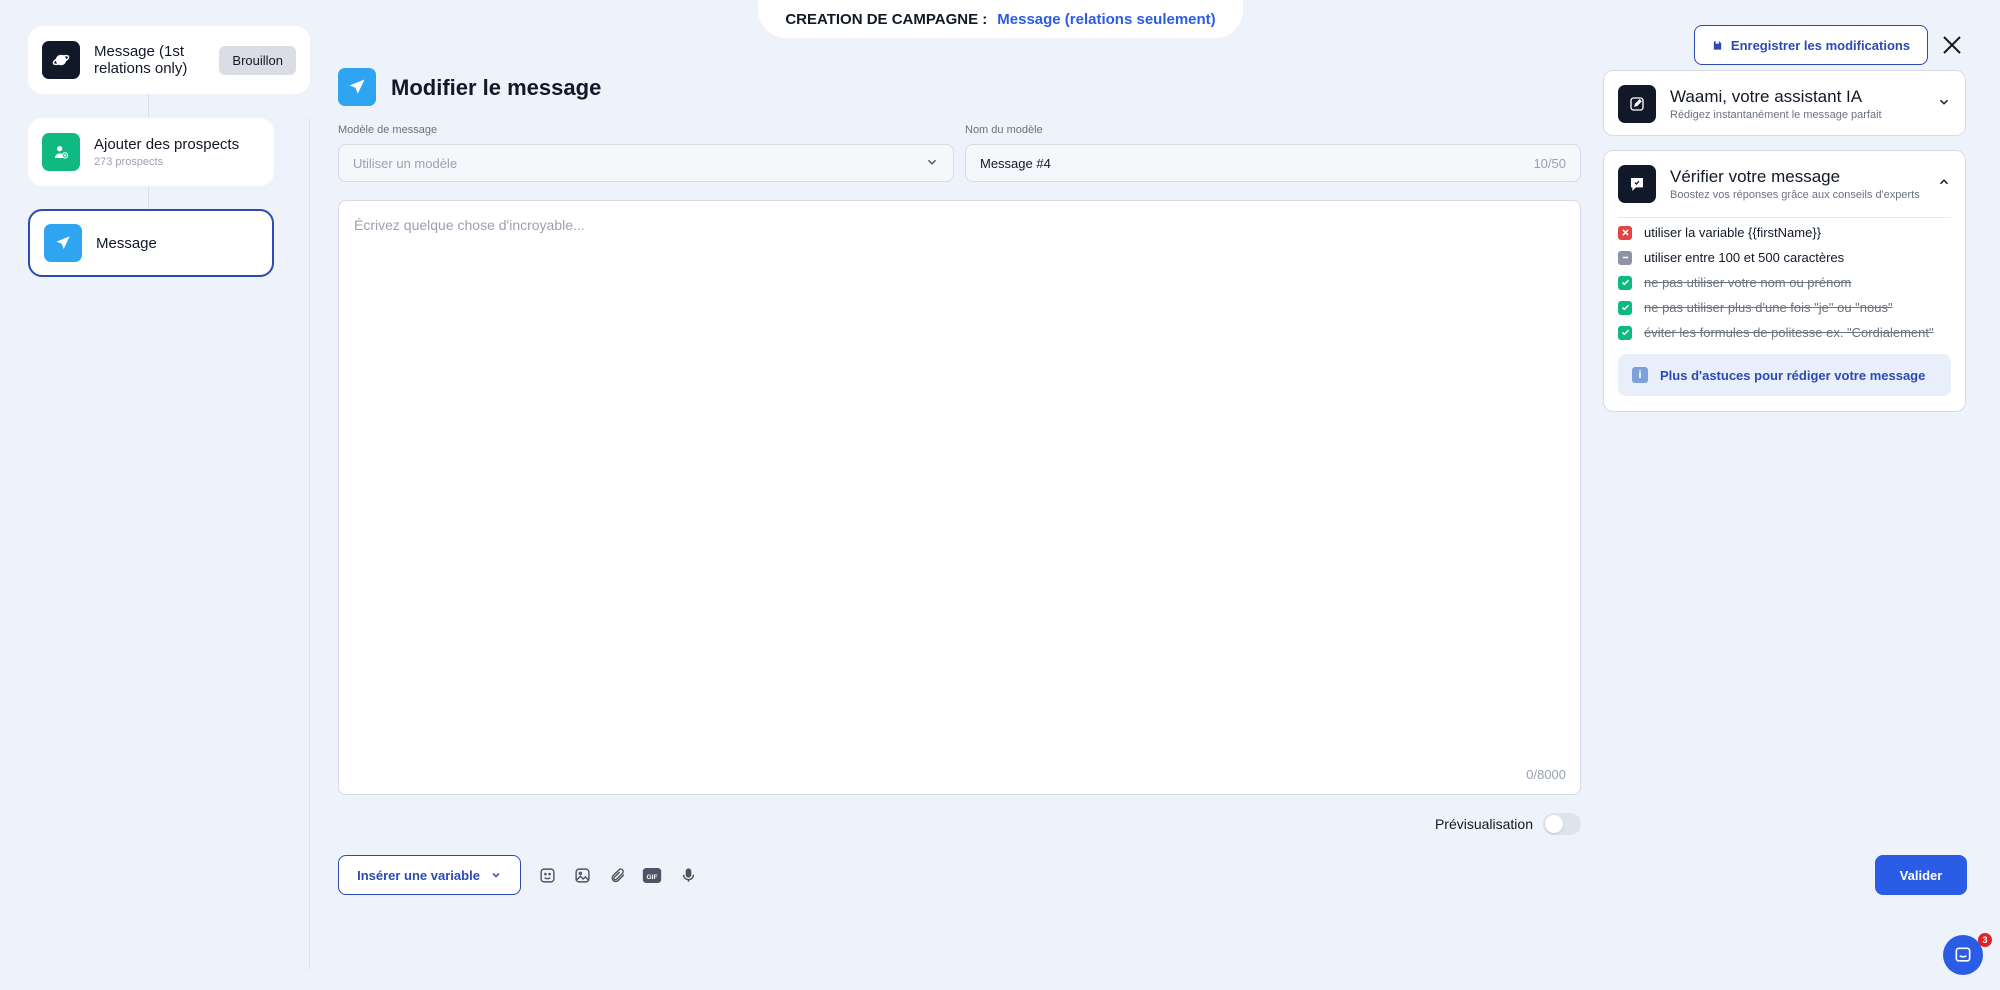  Describe the element at coordinates (1562, 824) in the screenshot. I see `preview-toggle` at that location.